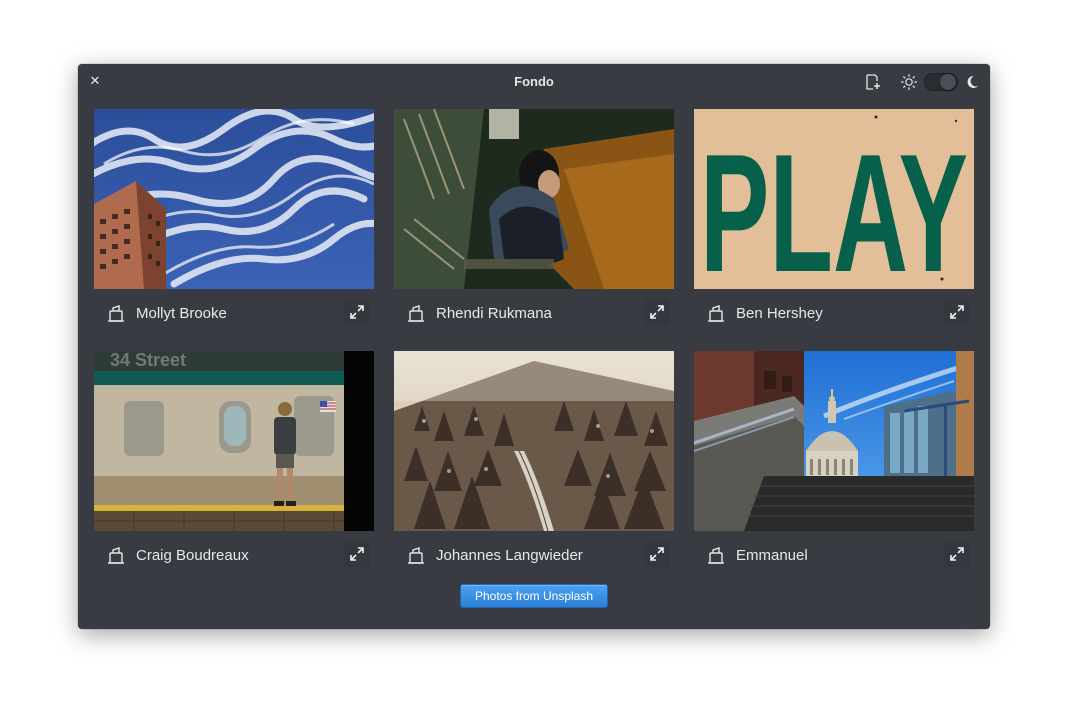 This screenshot has height=721, width=1068. Describe the element at coordinates (948, 82) in the screenshot. I see `toggle-knob` at that location.